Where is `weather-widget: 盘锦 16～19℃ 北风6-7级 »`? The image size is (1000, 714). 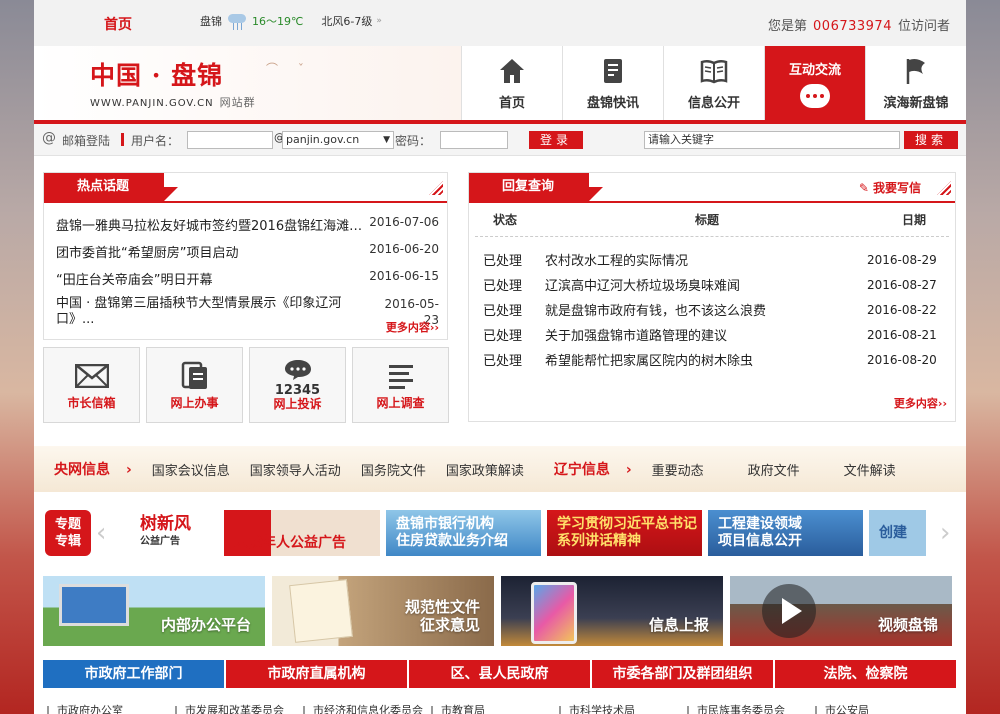 weather-widget: 盘锦 16～19℃ 北风6-7级 » is located at coordinates (291, 21).